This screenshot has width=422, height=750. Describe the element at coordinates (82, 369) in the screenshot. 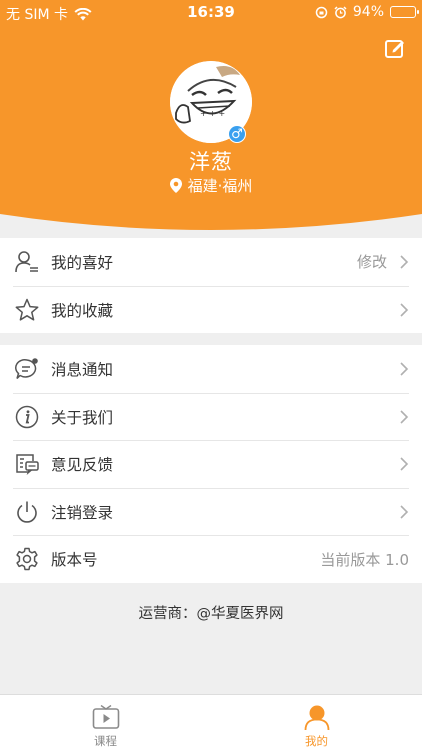

I see `menu-label: 消息通知` at that location.